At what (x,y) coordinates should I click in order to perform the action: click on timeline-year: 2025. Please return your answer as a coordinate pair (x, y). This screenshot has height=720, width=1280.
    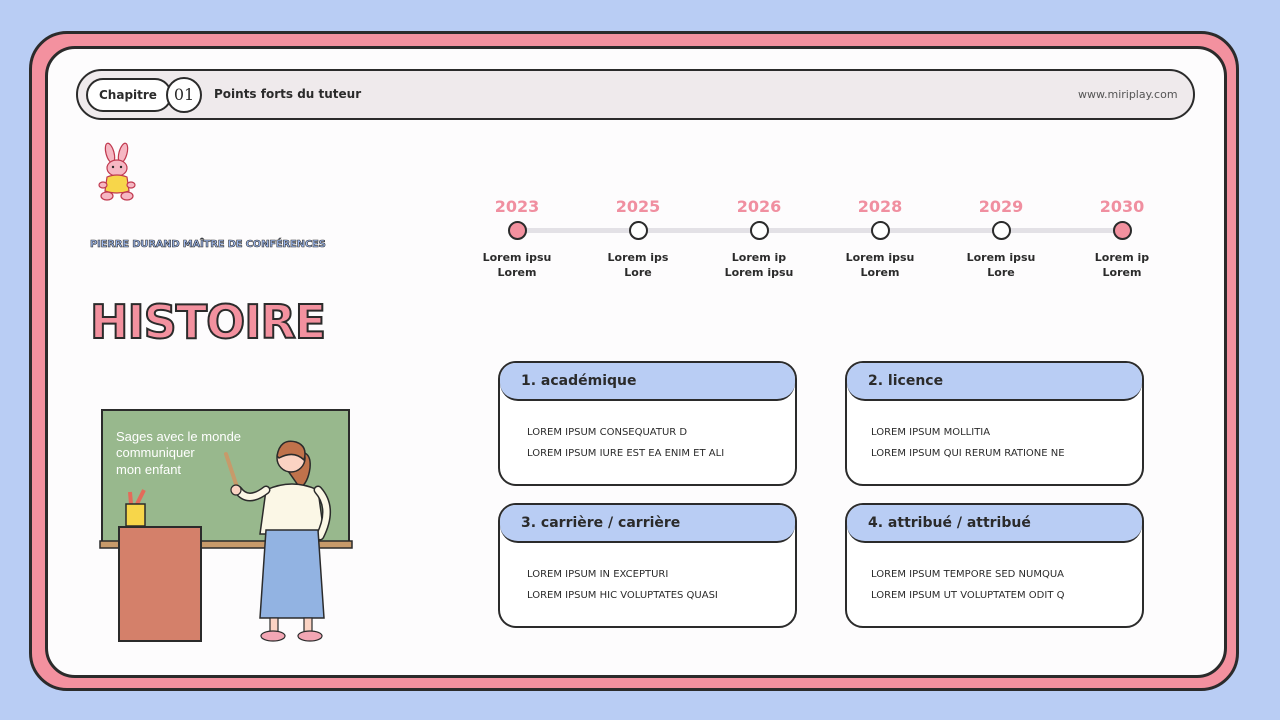
    Looking at the image, I should click on (638, 206).